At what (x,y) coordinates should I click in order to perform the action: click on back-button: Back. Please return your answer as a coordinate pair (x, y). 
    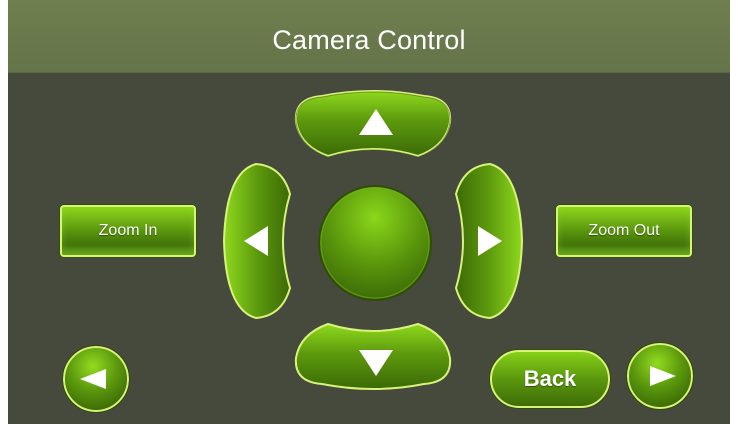
    Looking at the image, I should click on (550, 379).